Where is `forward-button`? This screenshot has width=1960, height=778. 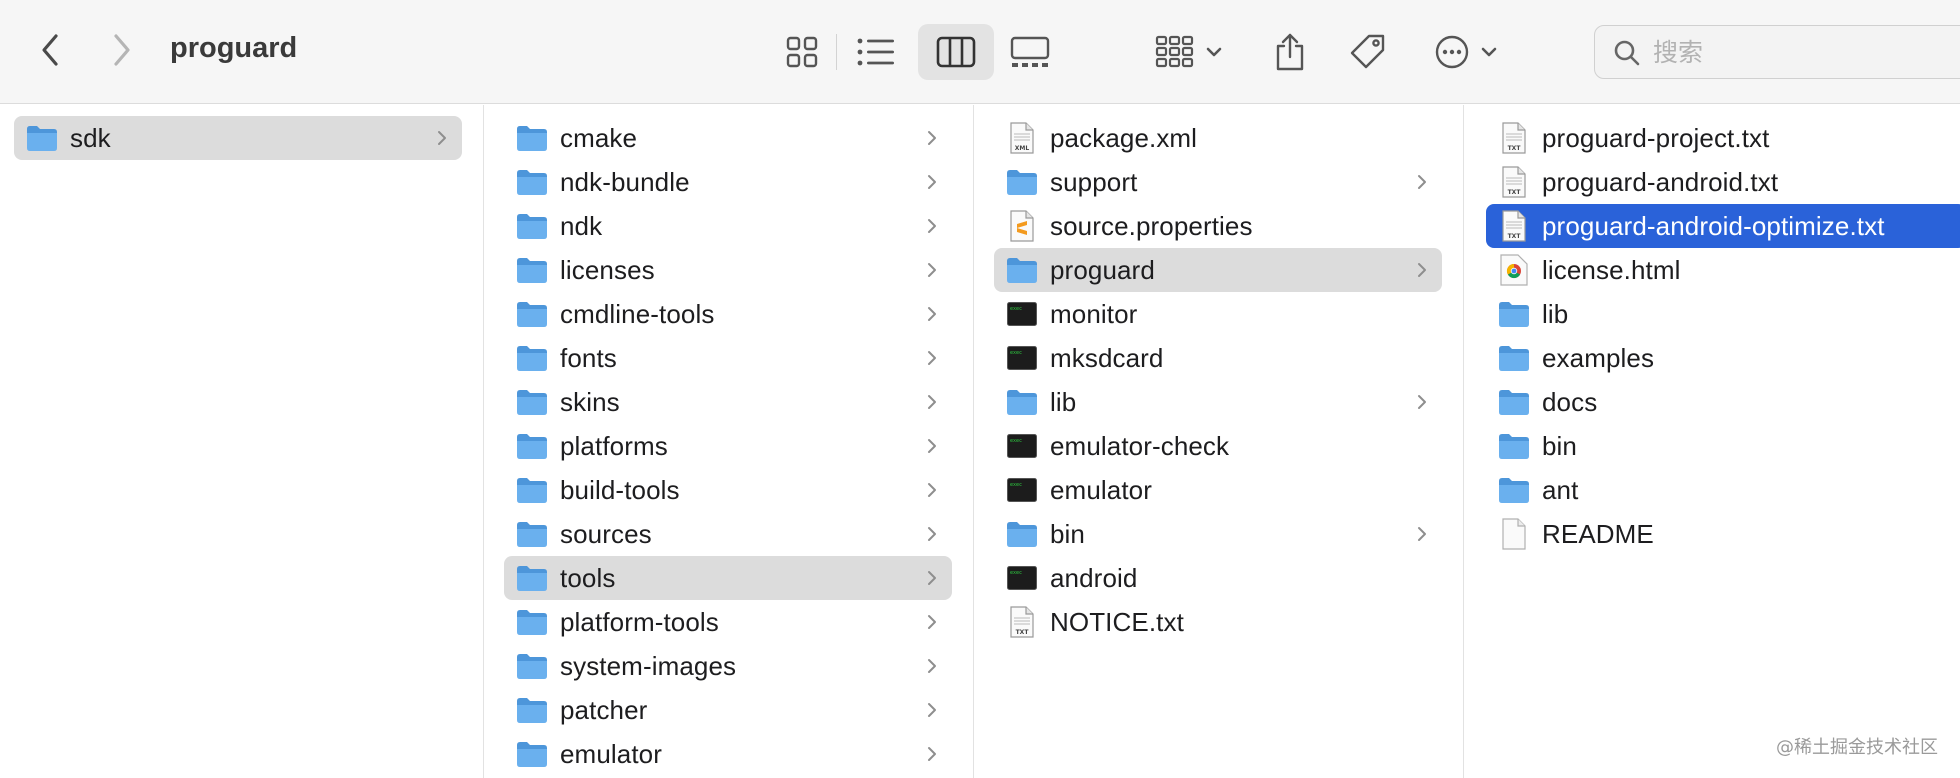 forward-button is located at coordinates (122, 50).